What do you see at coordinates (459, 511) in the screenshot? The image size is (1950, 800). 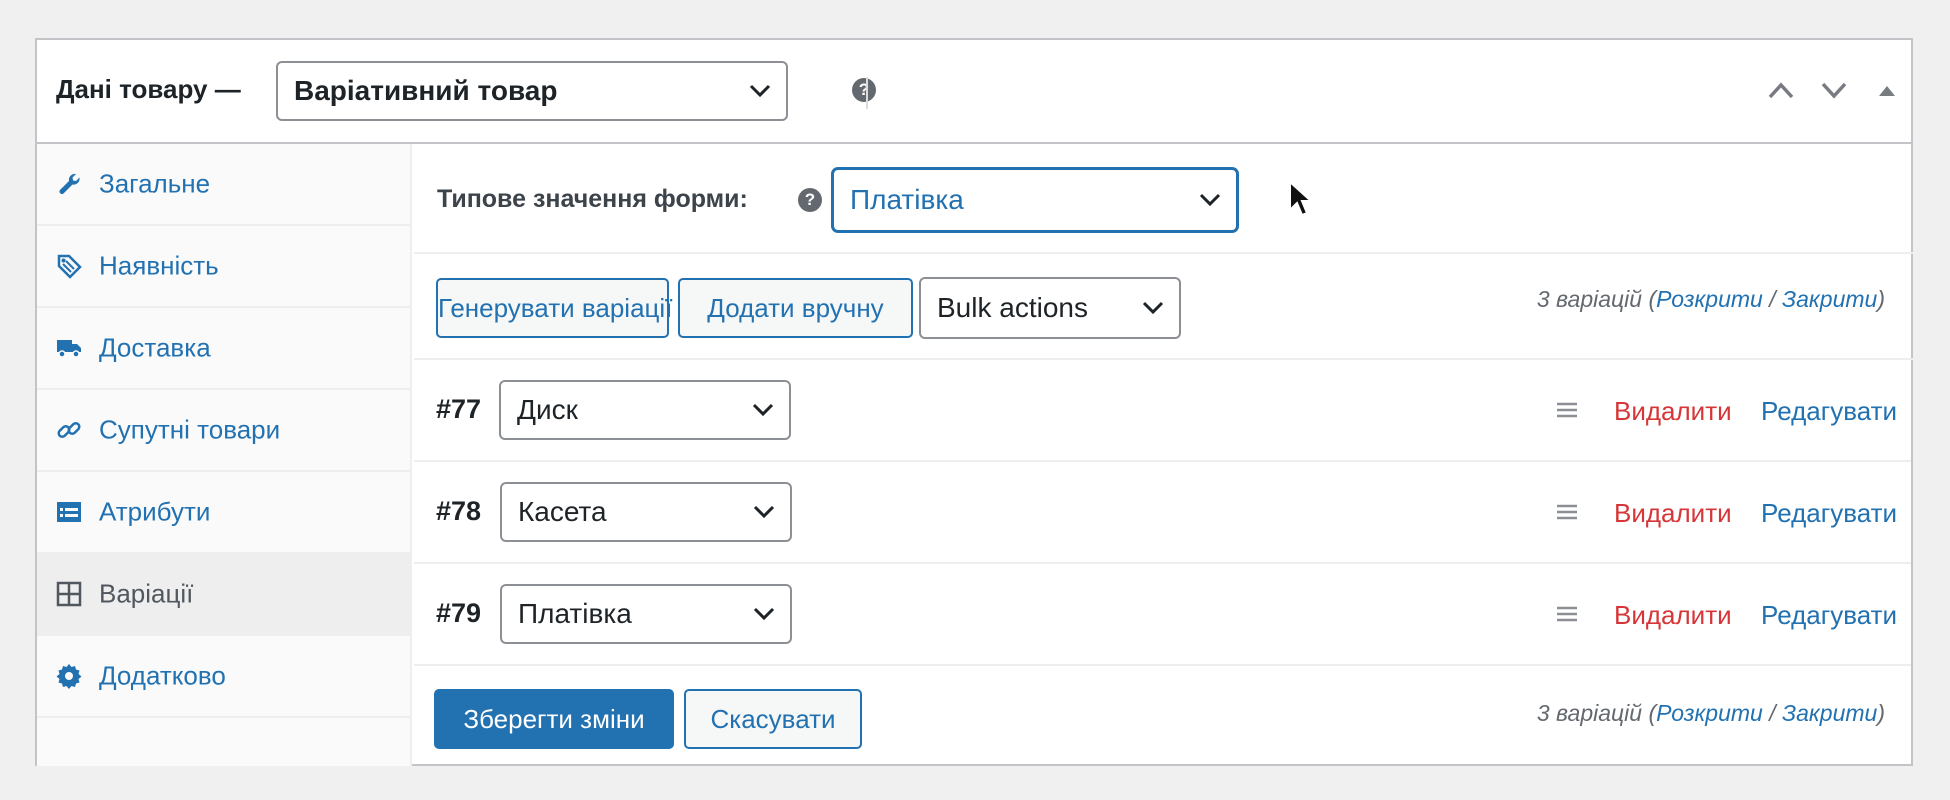 I see `variation-id: #78` at bounding box center [459, 511].